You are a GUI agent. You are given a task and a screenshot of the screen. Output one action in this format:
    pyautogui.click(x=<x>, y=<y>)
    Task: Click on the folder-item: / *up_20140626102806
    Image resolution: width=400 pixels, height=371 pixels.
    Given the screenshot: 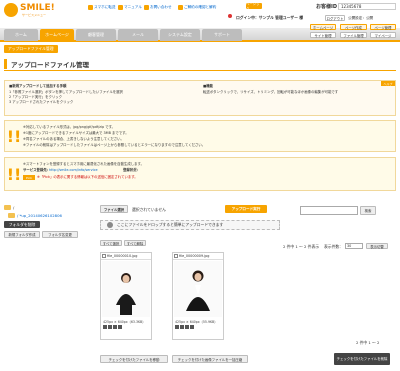 What is the action you would take?
    pyautogui.click(x=47, y=215)
    